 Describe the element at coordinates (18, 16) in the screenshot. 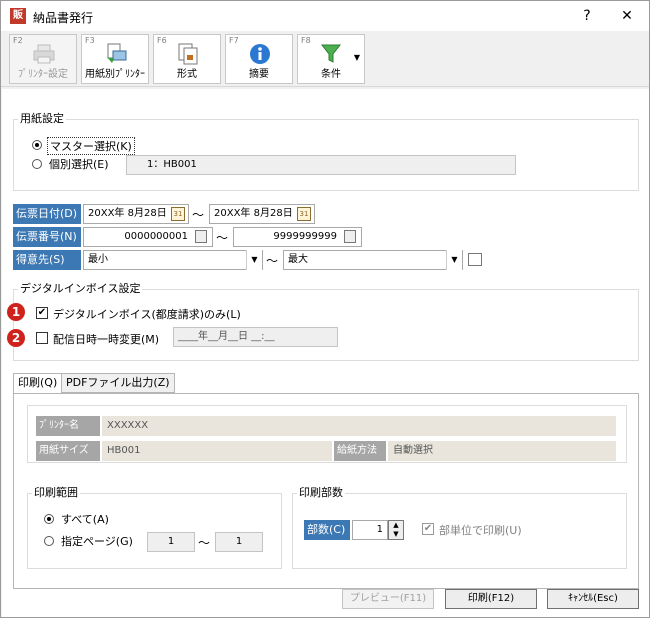

I see `app-icon: 販` at that location.